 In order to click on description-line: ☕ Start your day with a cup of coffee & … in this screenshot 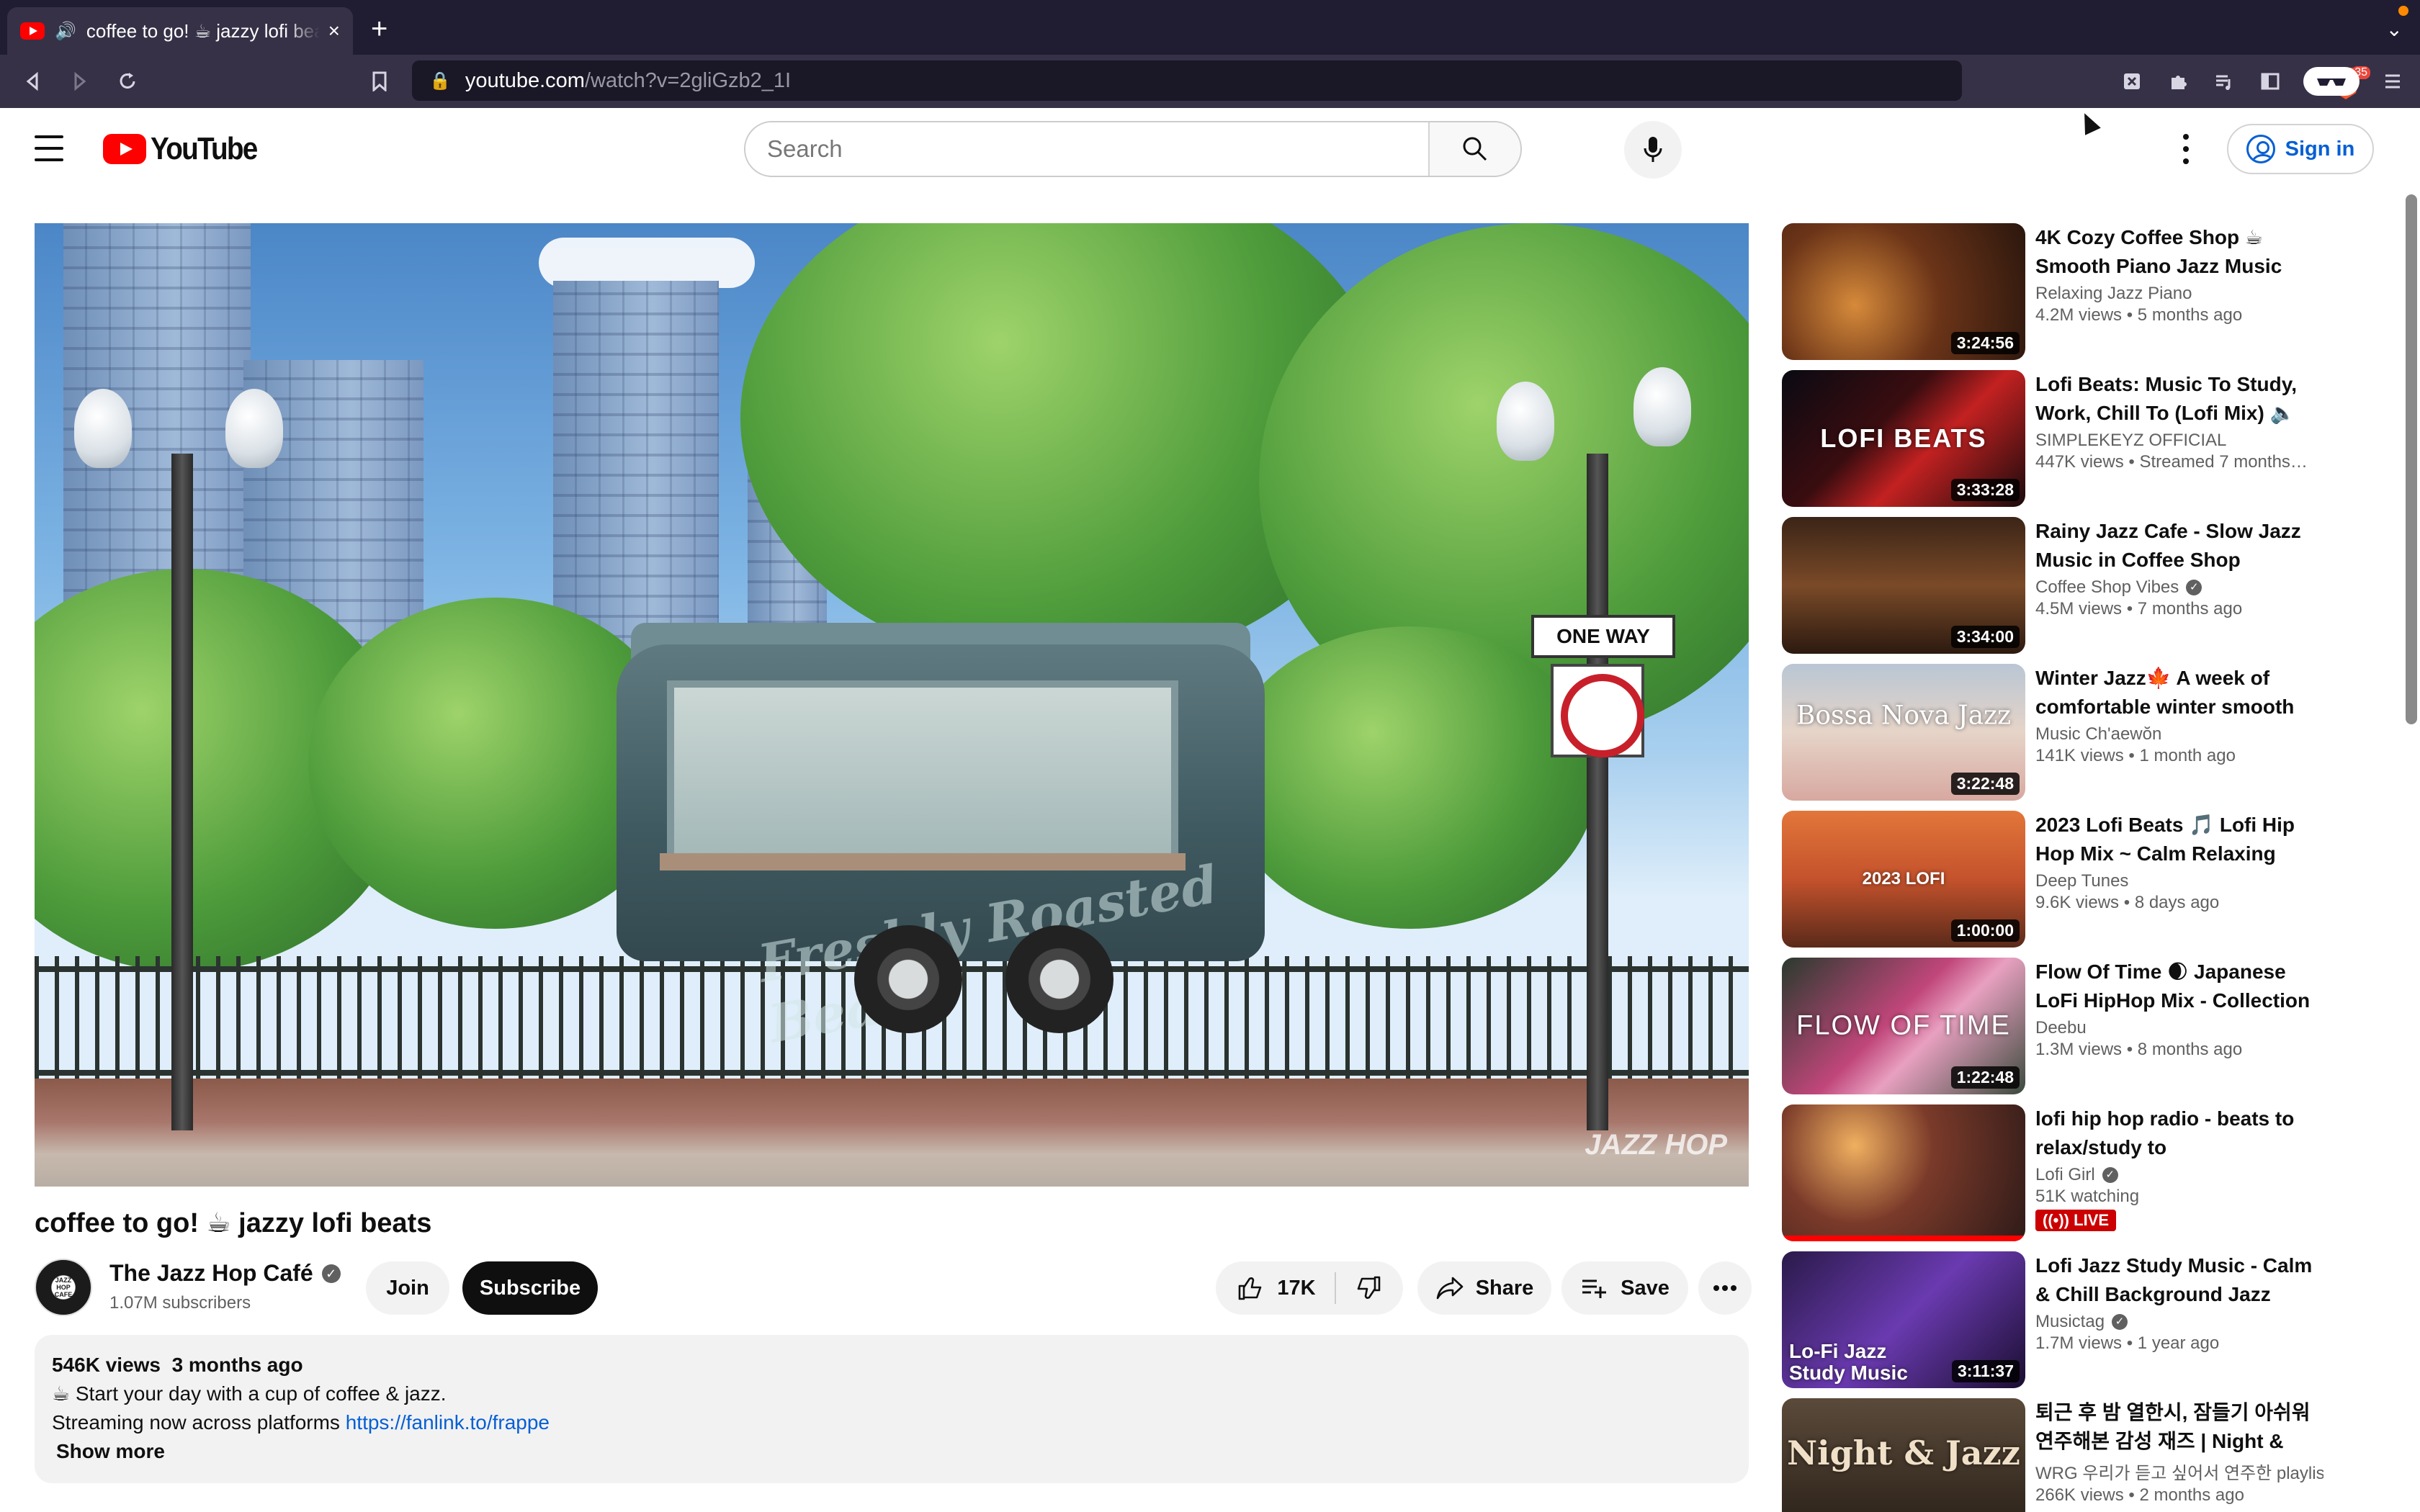, I will do `click(249, 1393)`.